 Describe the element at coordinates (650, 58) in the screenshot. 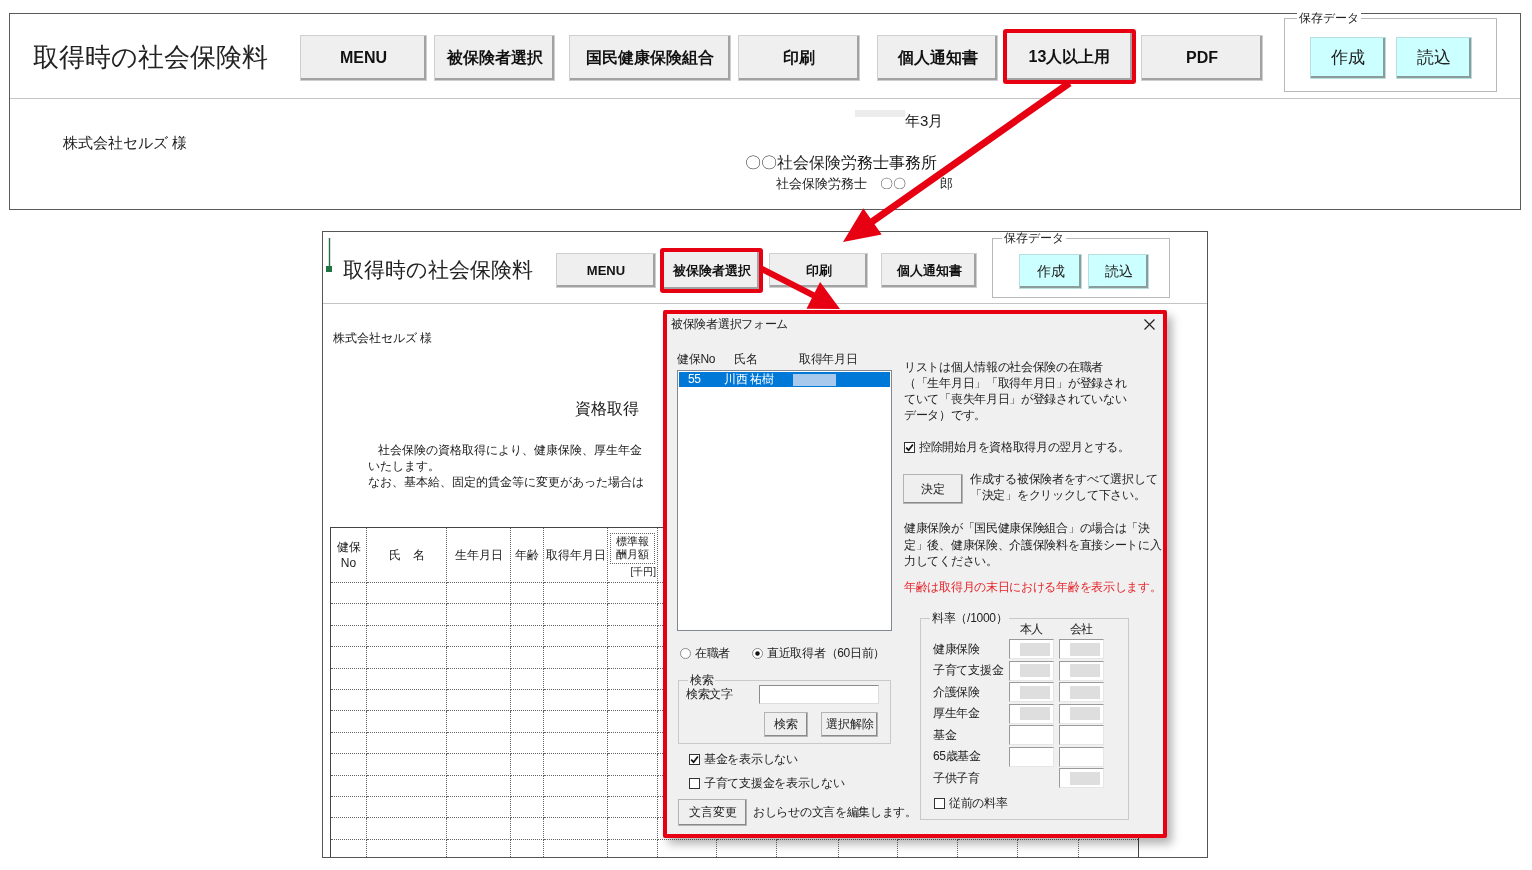

I see `toolbar-button: 国民健康保険組合` at that location.